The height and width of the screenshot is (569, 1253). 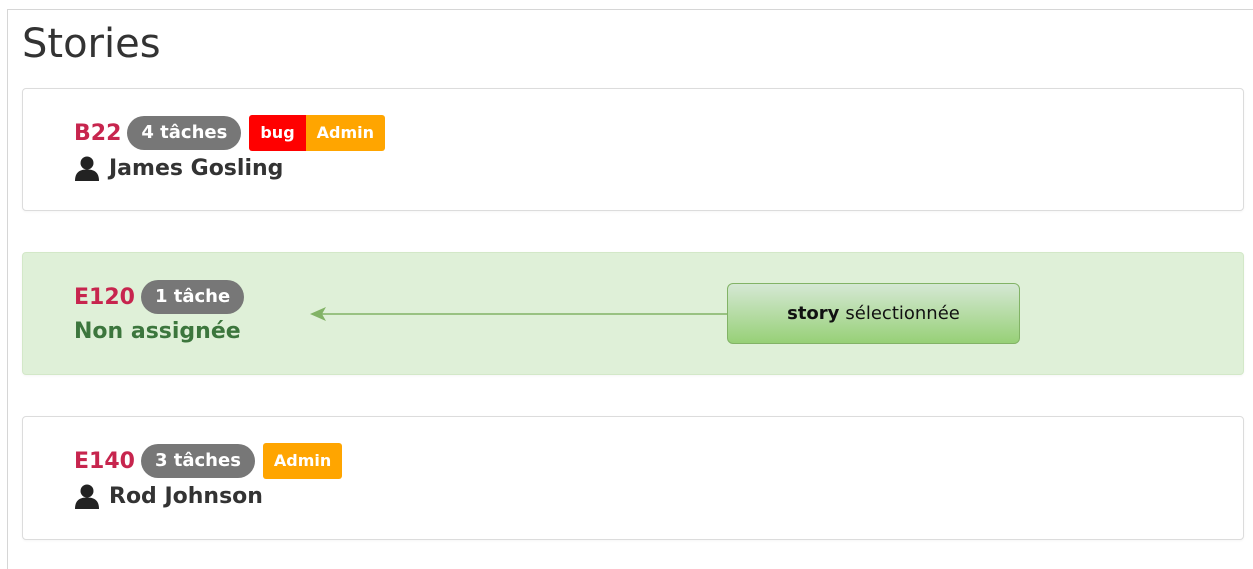 I want to click on task-count-badge: 4 tâches, so click(x=184, y=133).